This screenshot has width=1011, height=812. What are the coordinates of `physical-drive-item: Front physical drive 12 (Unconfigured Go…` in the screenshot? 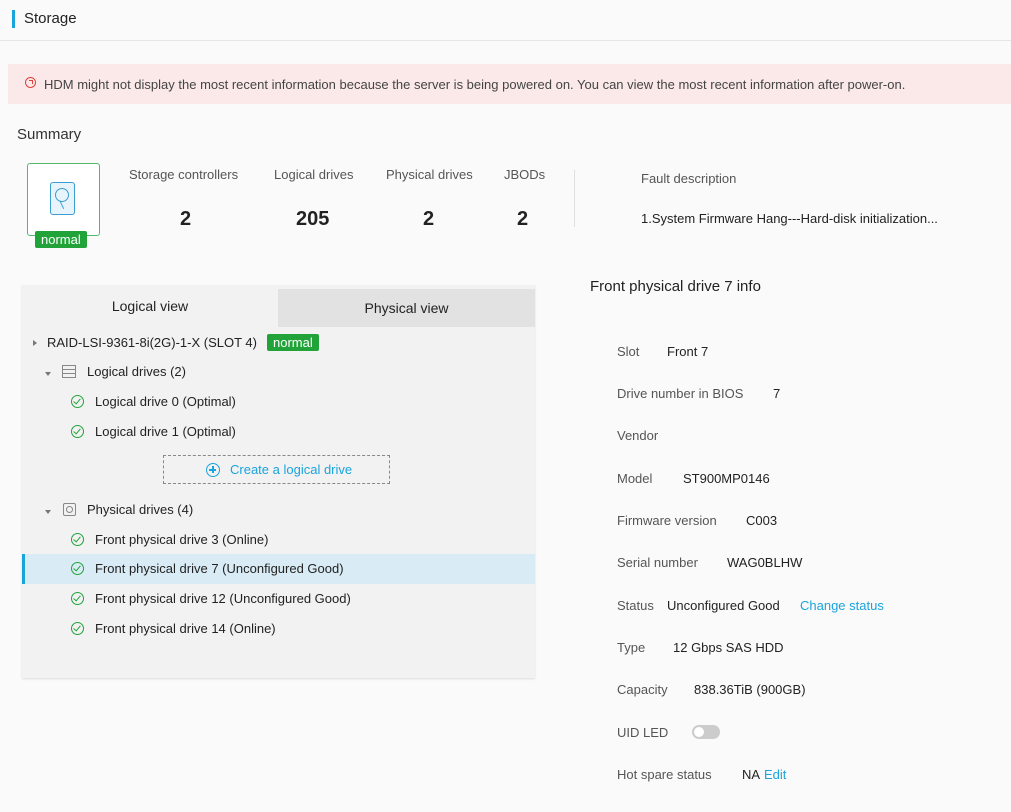 It's located at (223, 598).